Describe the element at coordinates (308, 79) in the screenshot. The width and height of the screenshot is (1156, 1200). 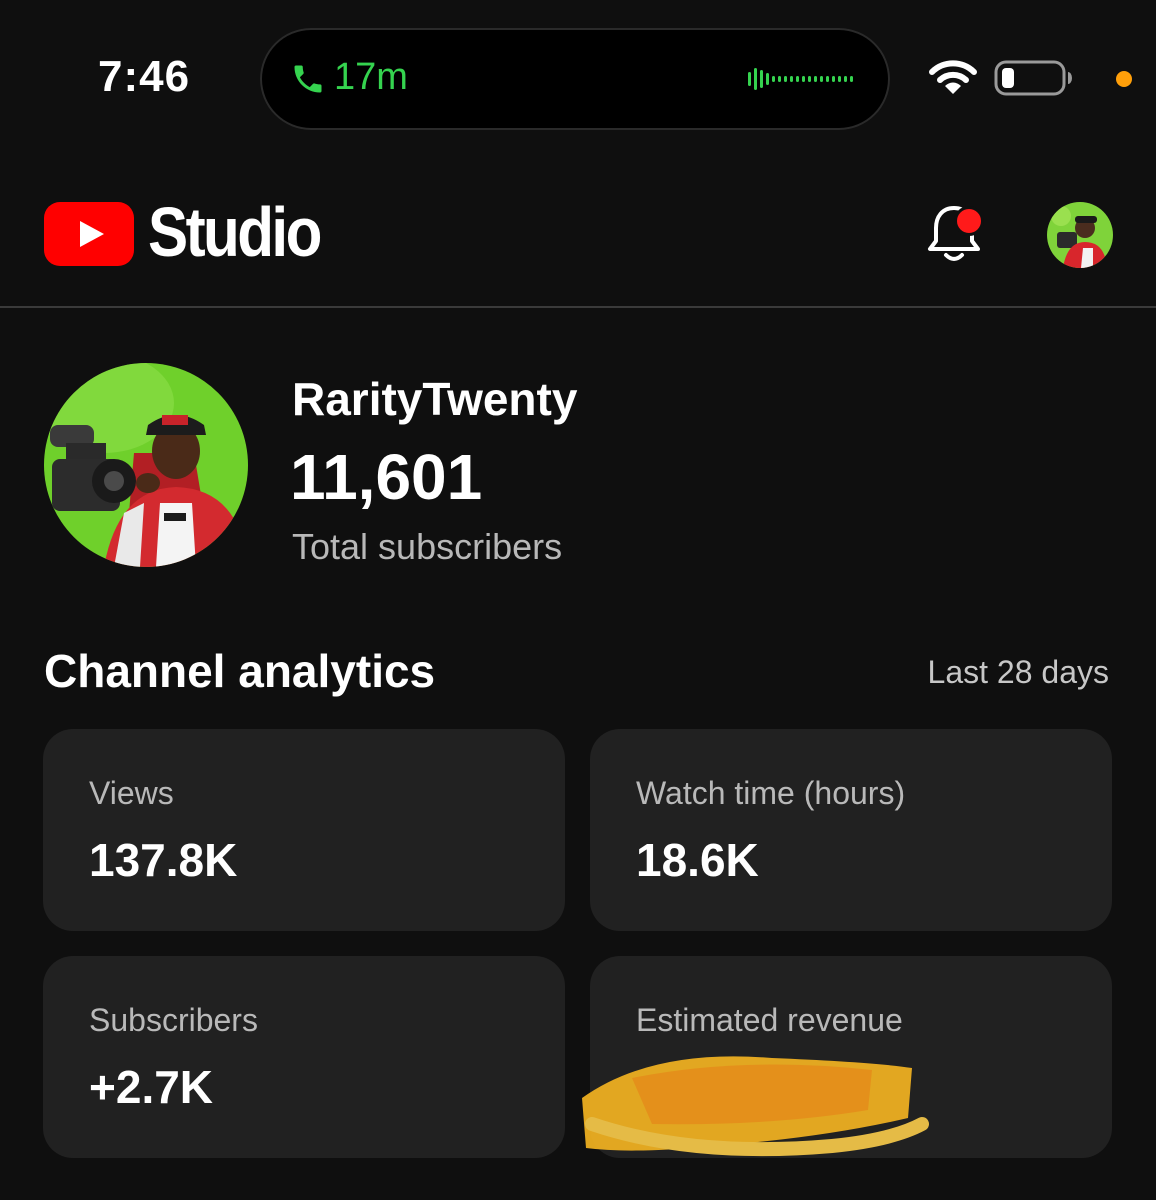
I see `phone-icon` at that location.